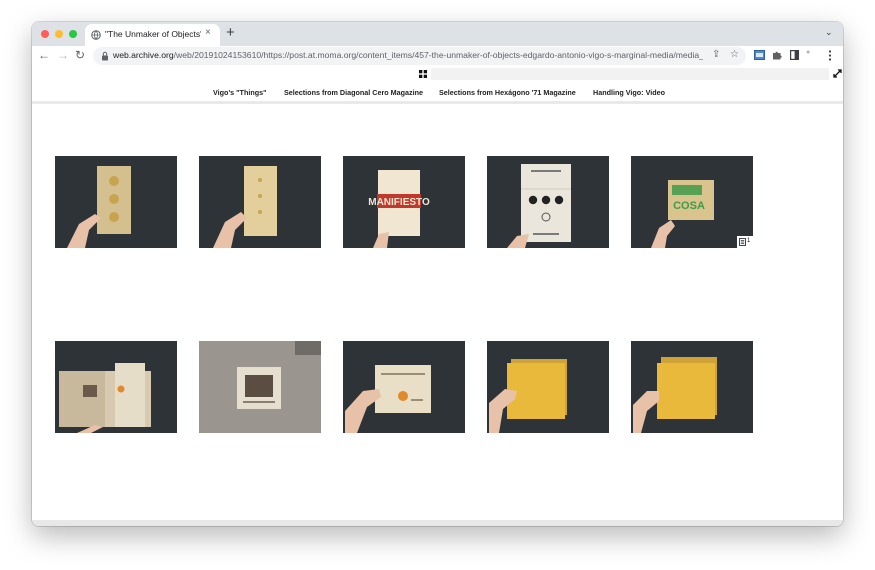 The height and width of the screenshot is (570, 875). I want to click on close-tab-icon: ×, so click(208, 32).